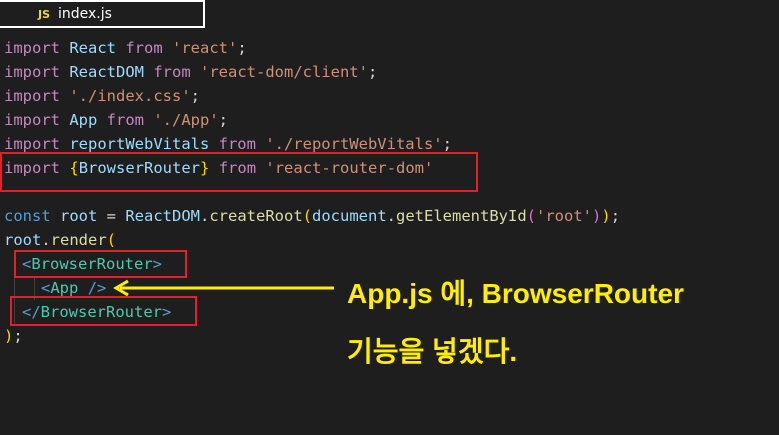 This screenshot has width=779, height=435. I want to click on code-line-9: root.render(, so click(60, 240).